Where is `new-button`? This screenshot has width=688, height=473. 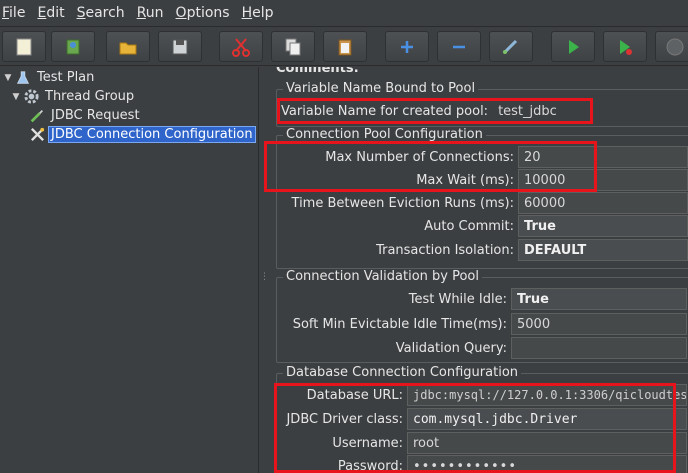 new-button is located at coordinates (24, 46).